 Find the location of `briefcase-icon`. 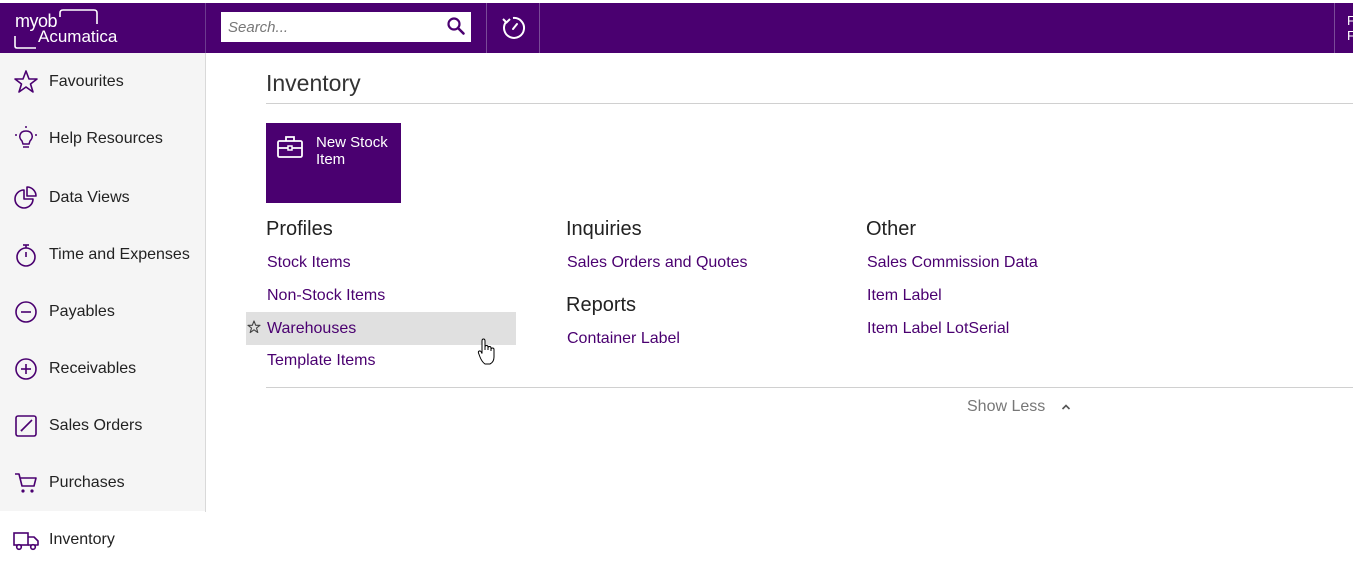

briefcase-icon is located at coordinates (290, 147).